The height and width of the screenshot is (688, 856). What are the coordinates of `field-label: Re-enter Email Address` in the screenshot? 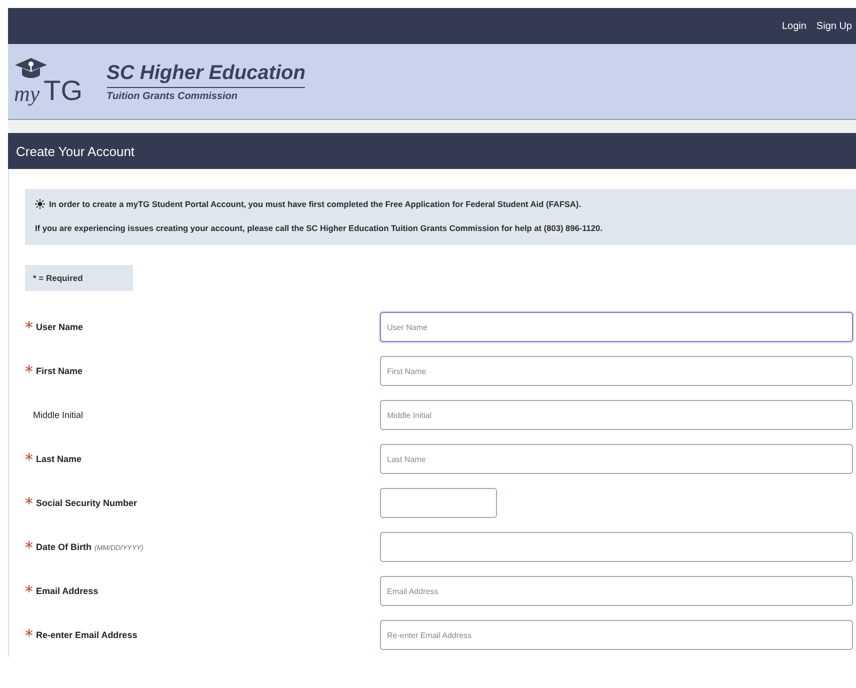 It's located at (87, 635).